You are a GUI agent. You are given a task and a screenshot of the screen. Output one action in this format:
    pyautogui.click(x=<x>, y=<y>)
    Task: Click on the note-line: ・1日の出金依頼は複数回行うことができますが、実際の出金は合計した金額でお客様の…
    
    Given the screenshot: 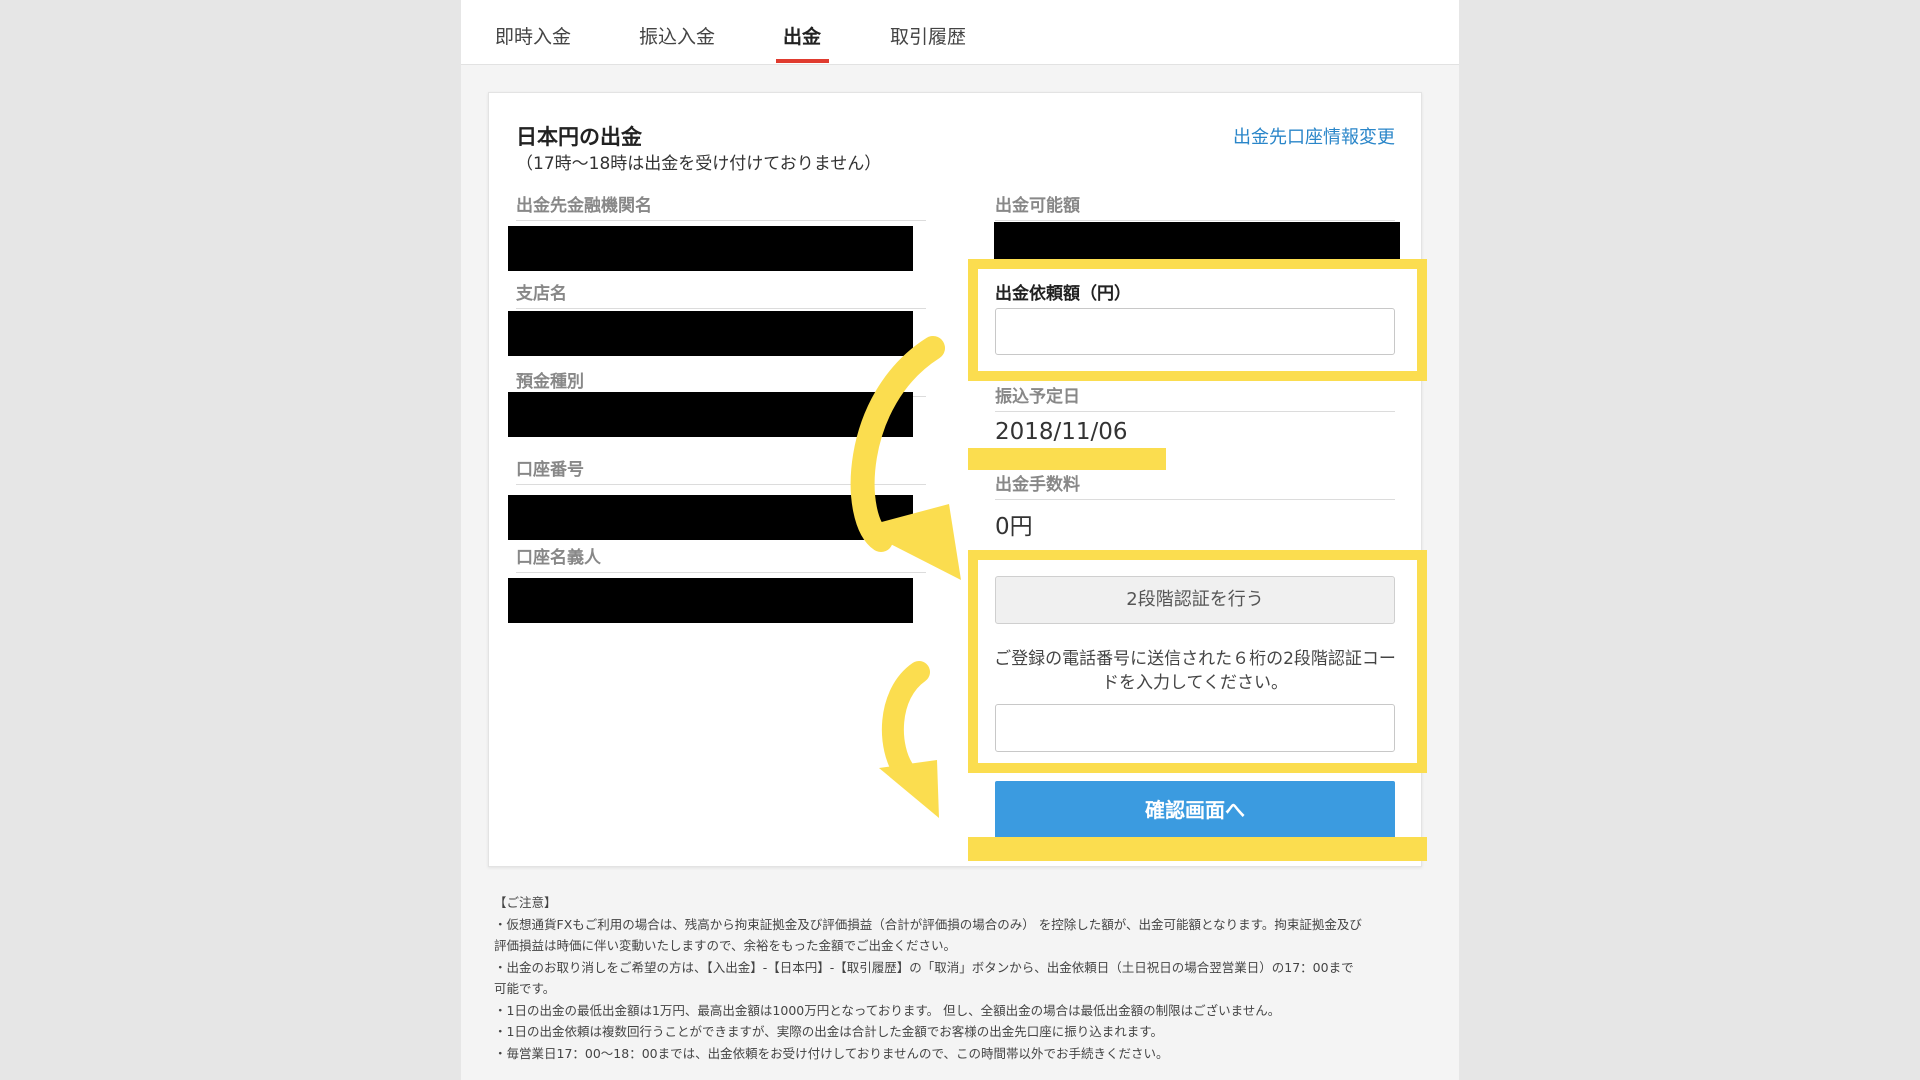 What is the action you would take?
    pyautogui.click(x=828, y=1031)
    